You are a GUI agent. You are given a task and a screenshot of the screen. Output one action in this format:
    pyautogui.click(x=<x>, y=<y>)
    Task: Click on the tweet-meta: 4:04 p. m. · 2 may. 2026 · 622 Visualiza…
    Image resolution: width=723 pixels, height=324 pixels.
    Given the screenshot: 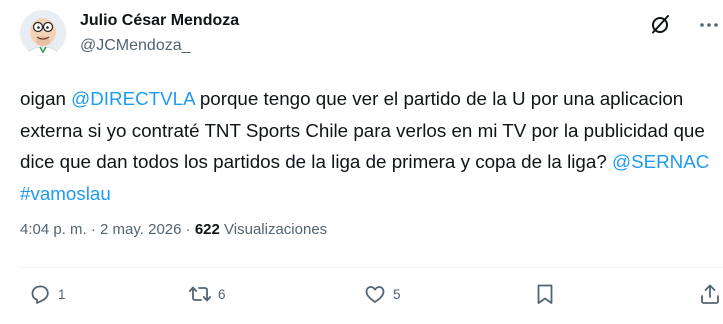 What is the action you would take?
    pyautogui.click(x=173, y=229)
    